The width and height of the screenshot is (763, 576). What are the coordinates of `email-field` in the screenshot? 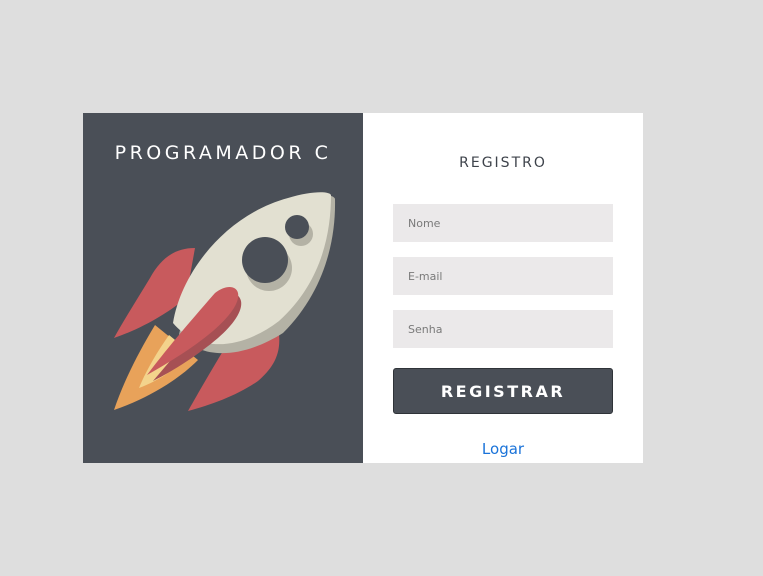 It's located at (503, 276).